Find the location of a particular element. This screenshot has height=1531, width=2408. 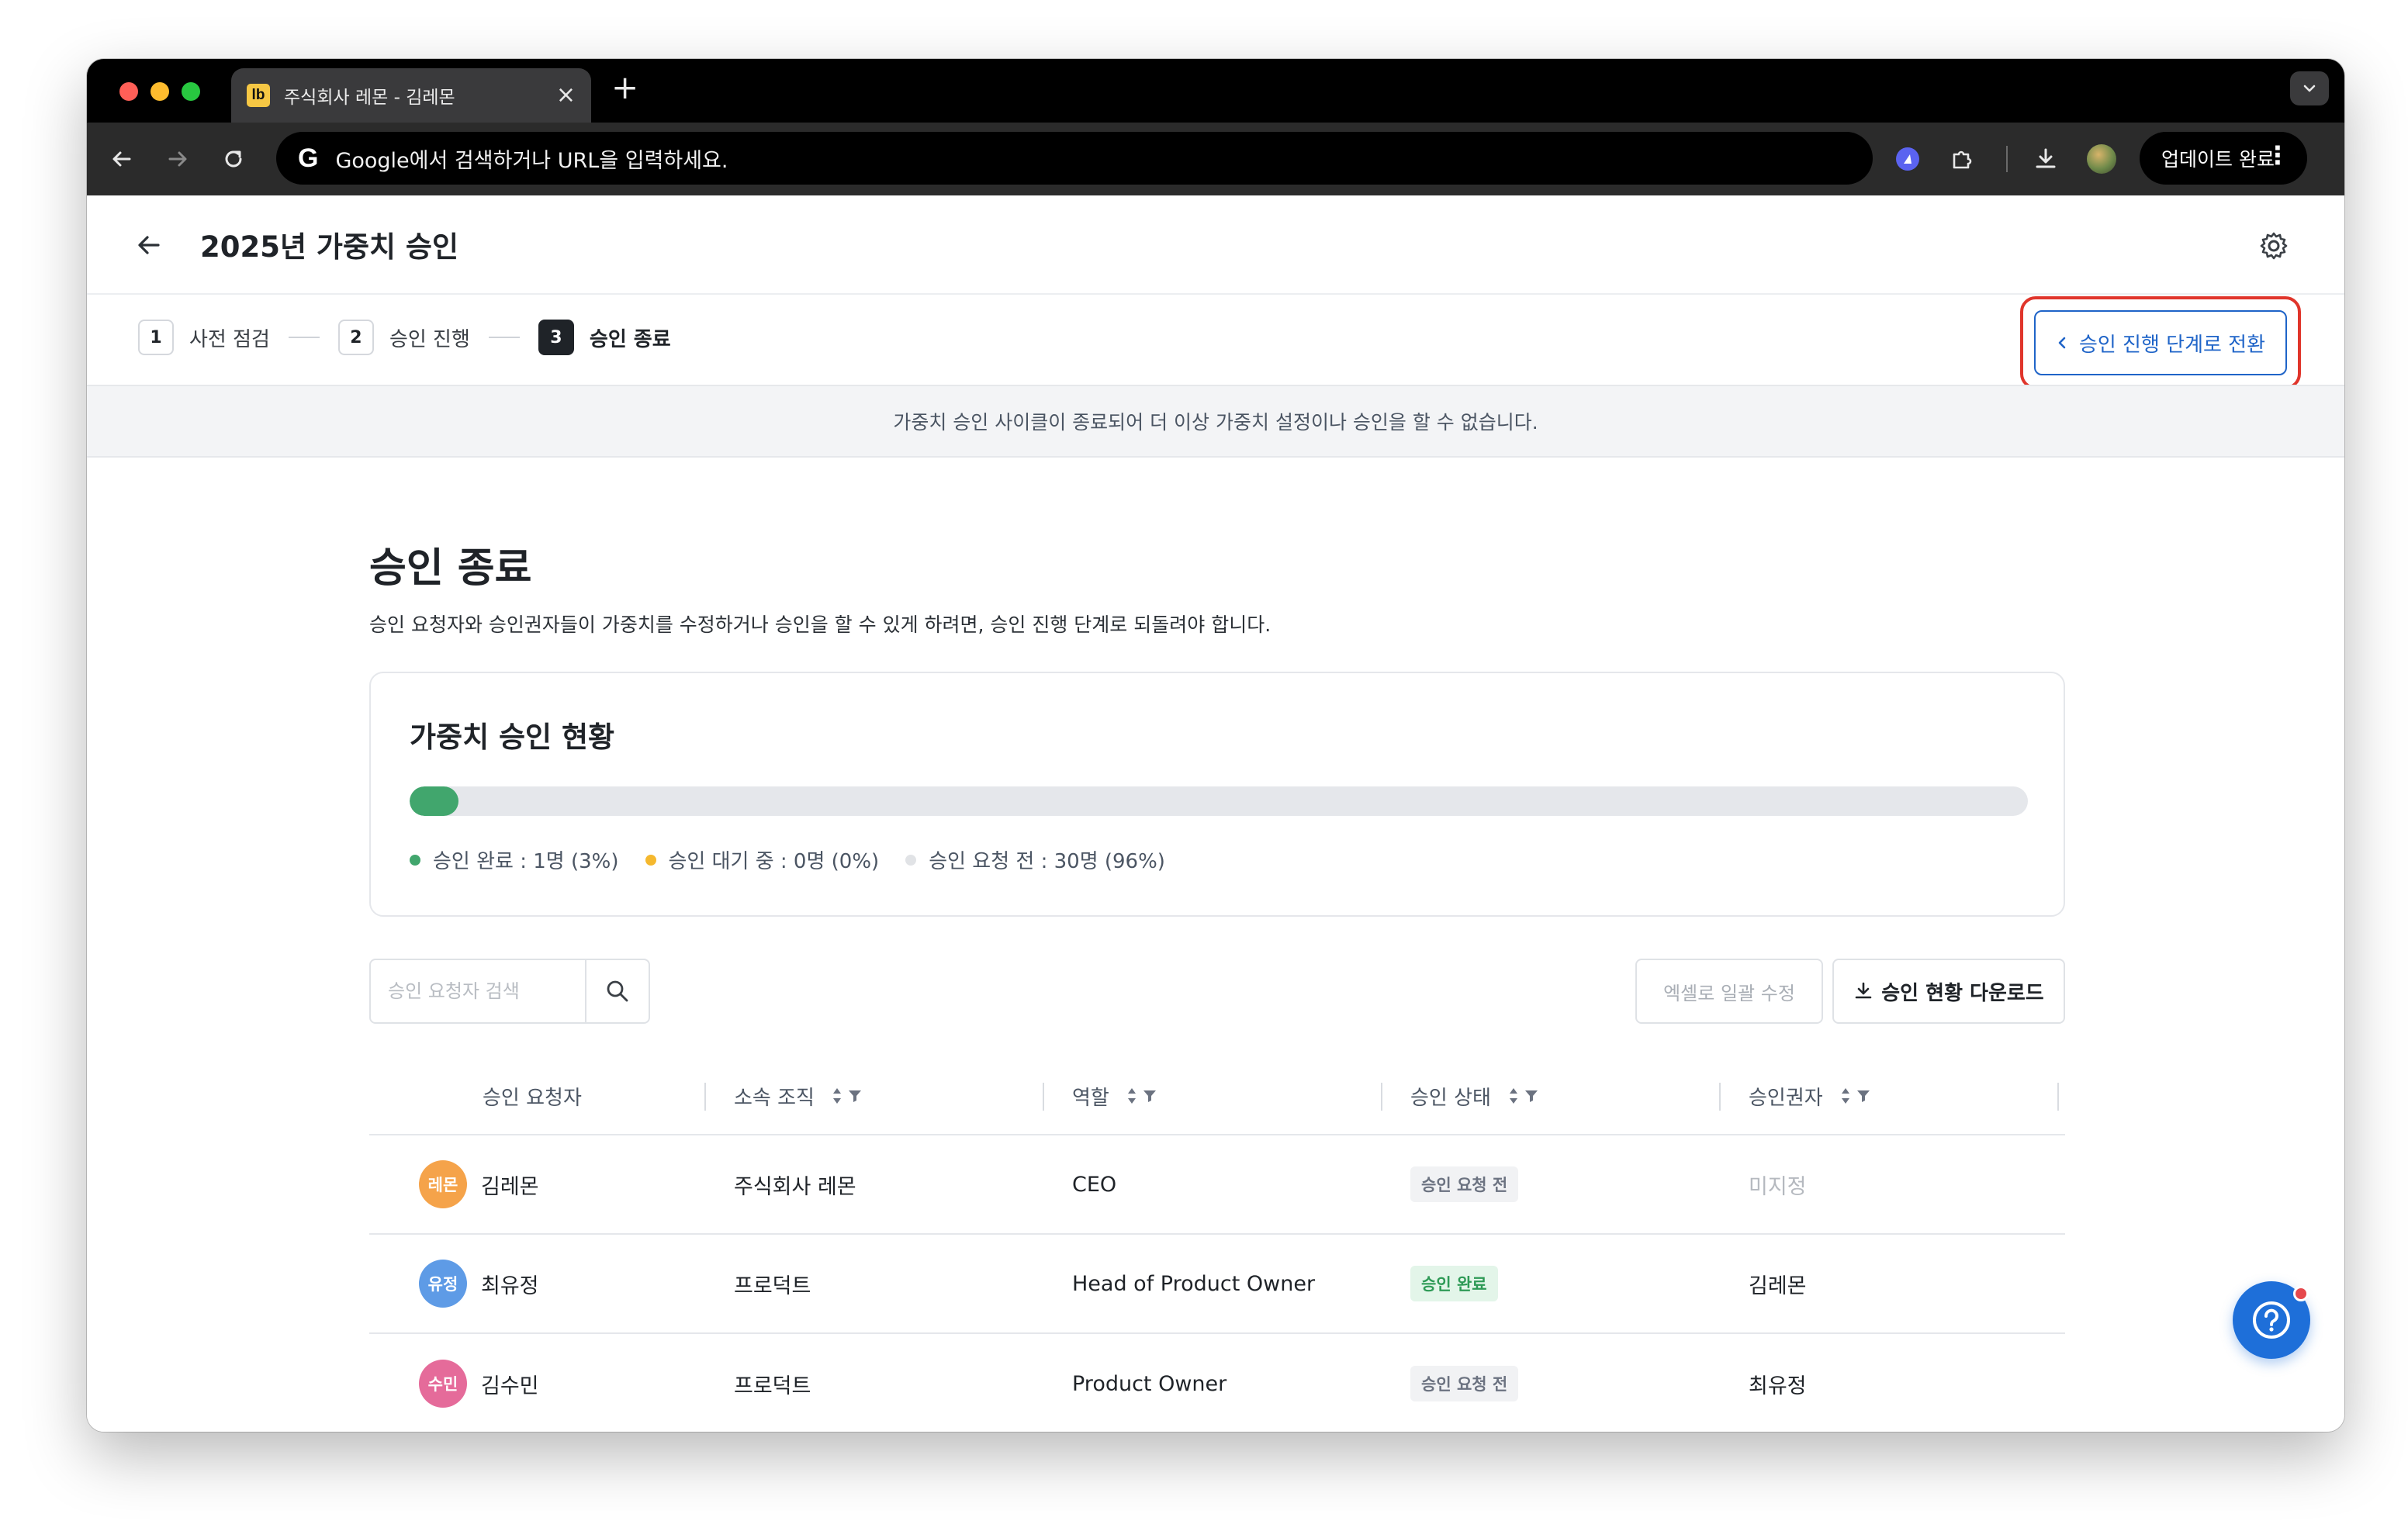

approver-cell: 김레몬 is located at coordinates (1778, 1286).